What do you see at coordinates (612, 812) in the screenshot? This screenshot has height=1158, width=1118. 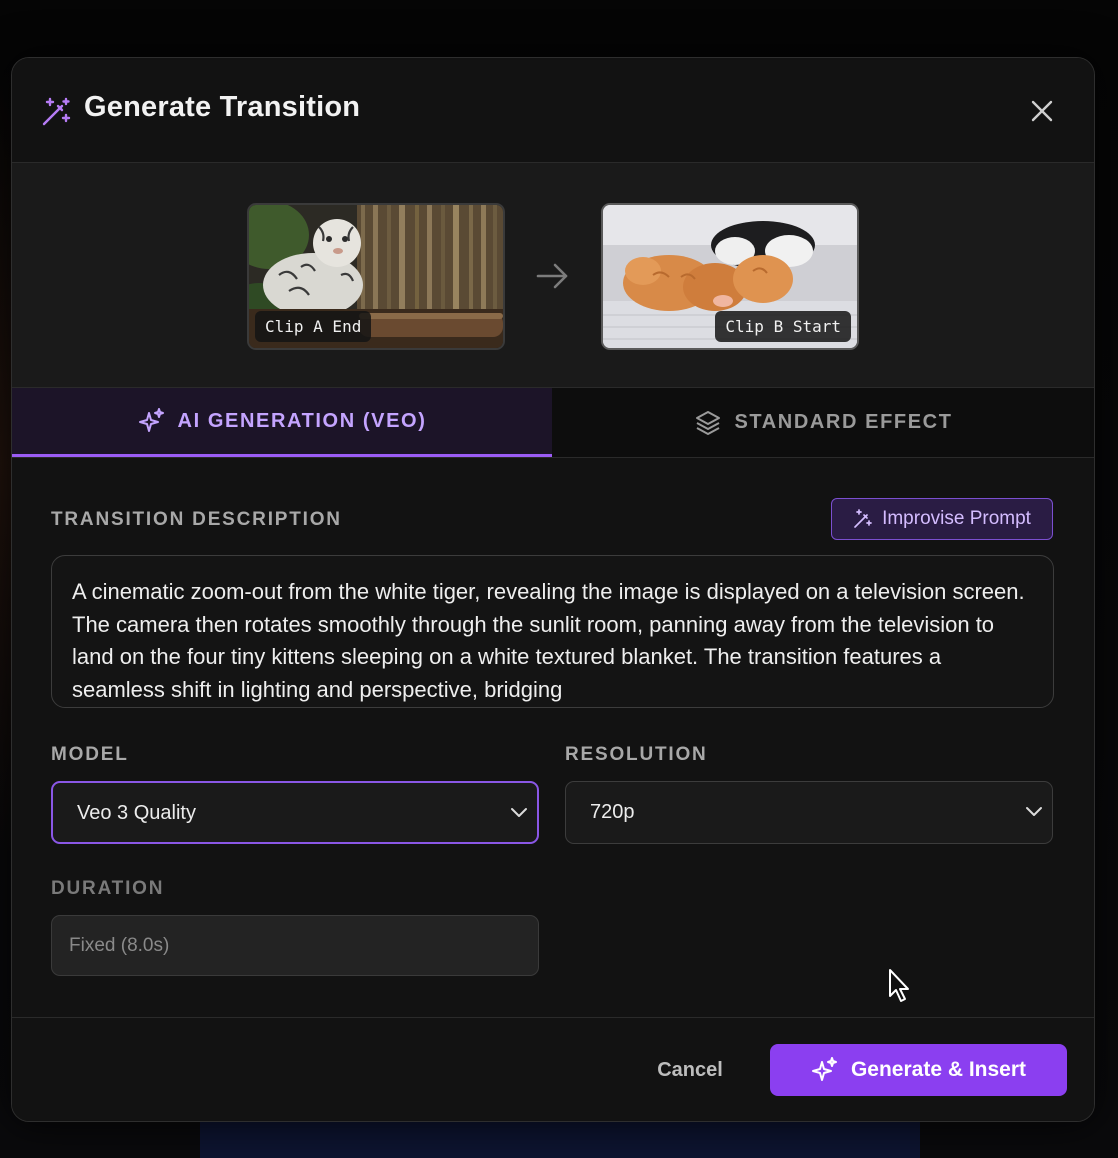 I see `resolution-select-value: 720p` at bounding box center [612, 812].